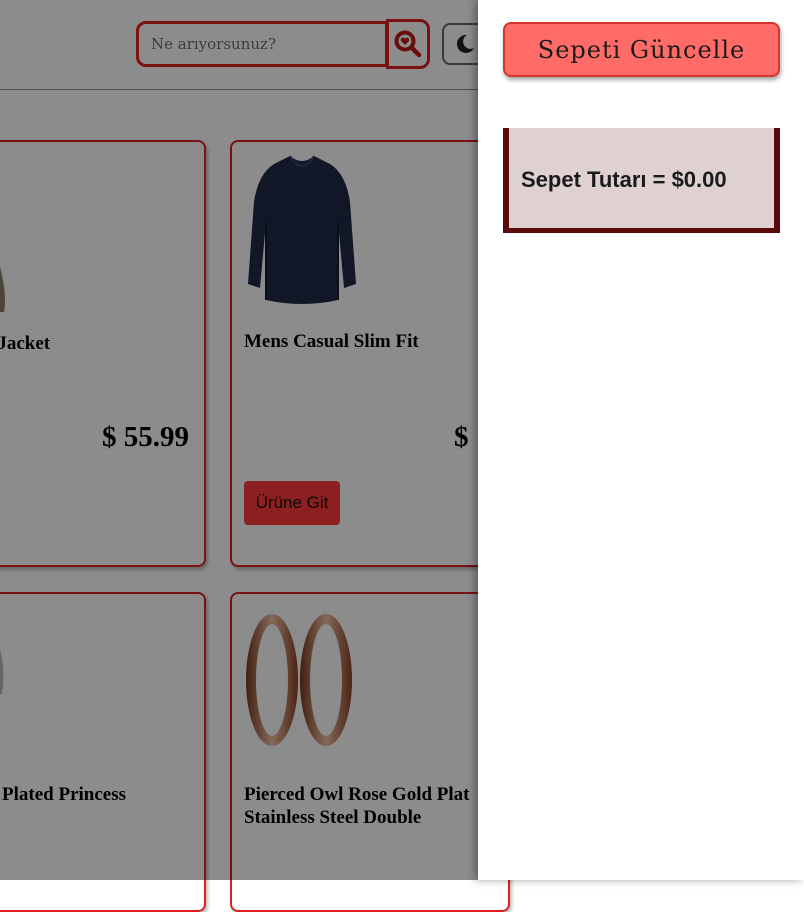  What do you see at coordinates (624, 179) in the screenshot?
I see `cart-total-label: Sepet Tutarı = $0.00` at bounding box center [624, 179].